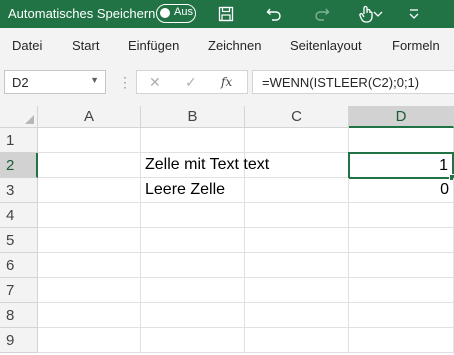 The image size is (454, 355). I want to click on tab-einfuegen: Einfügen, so click(153, 45).